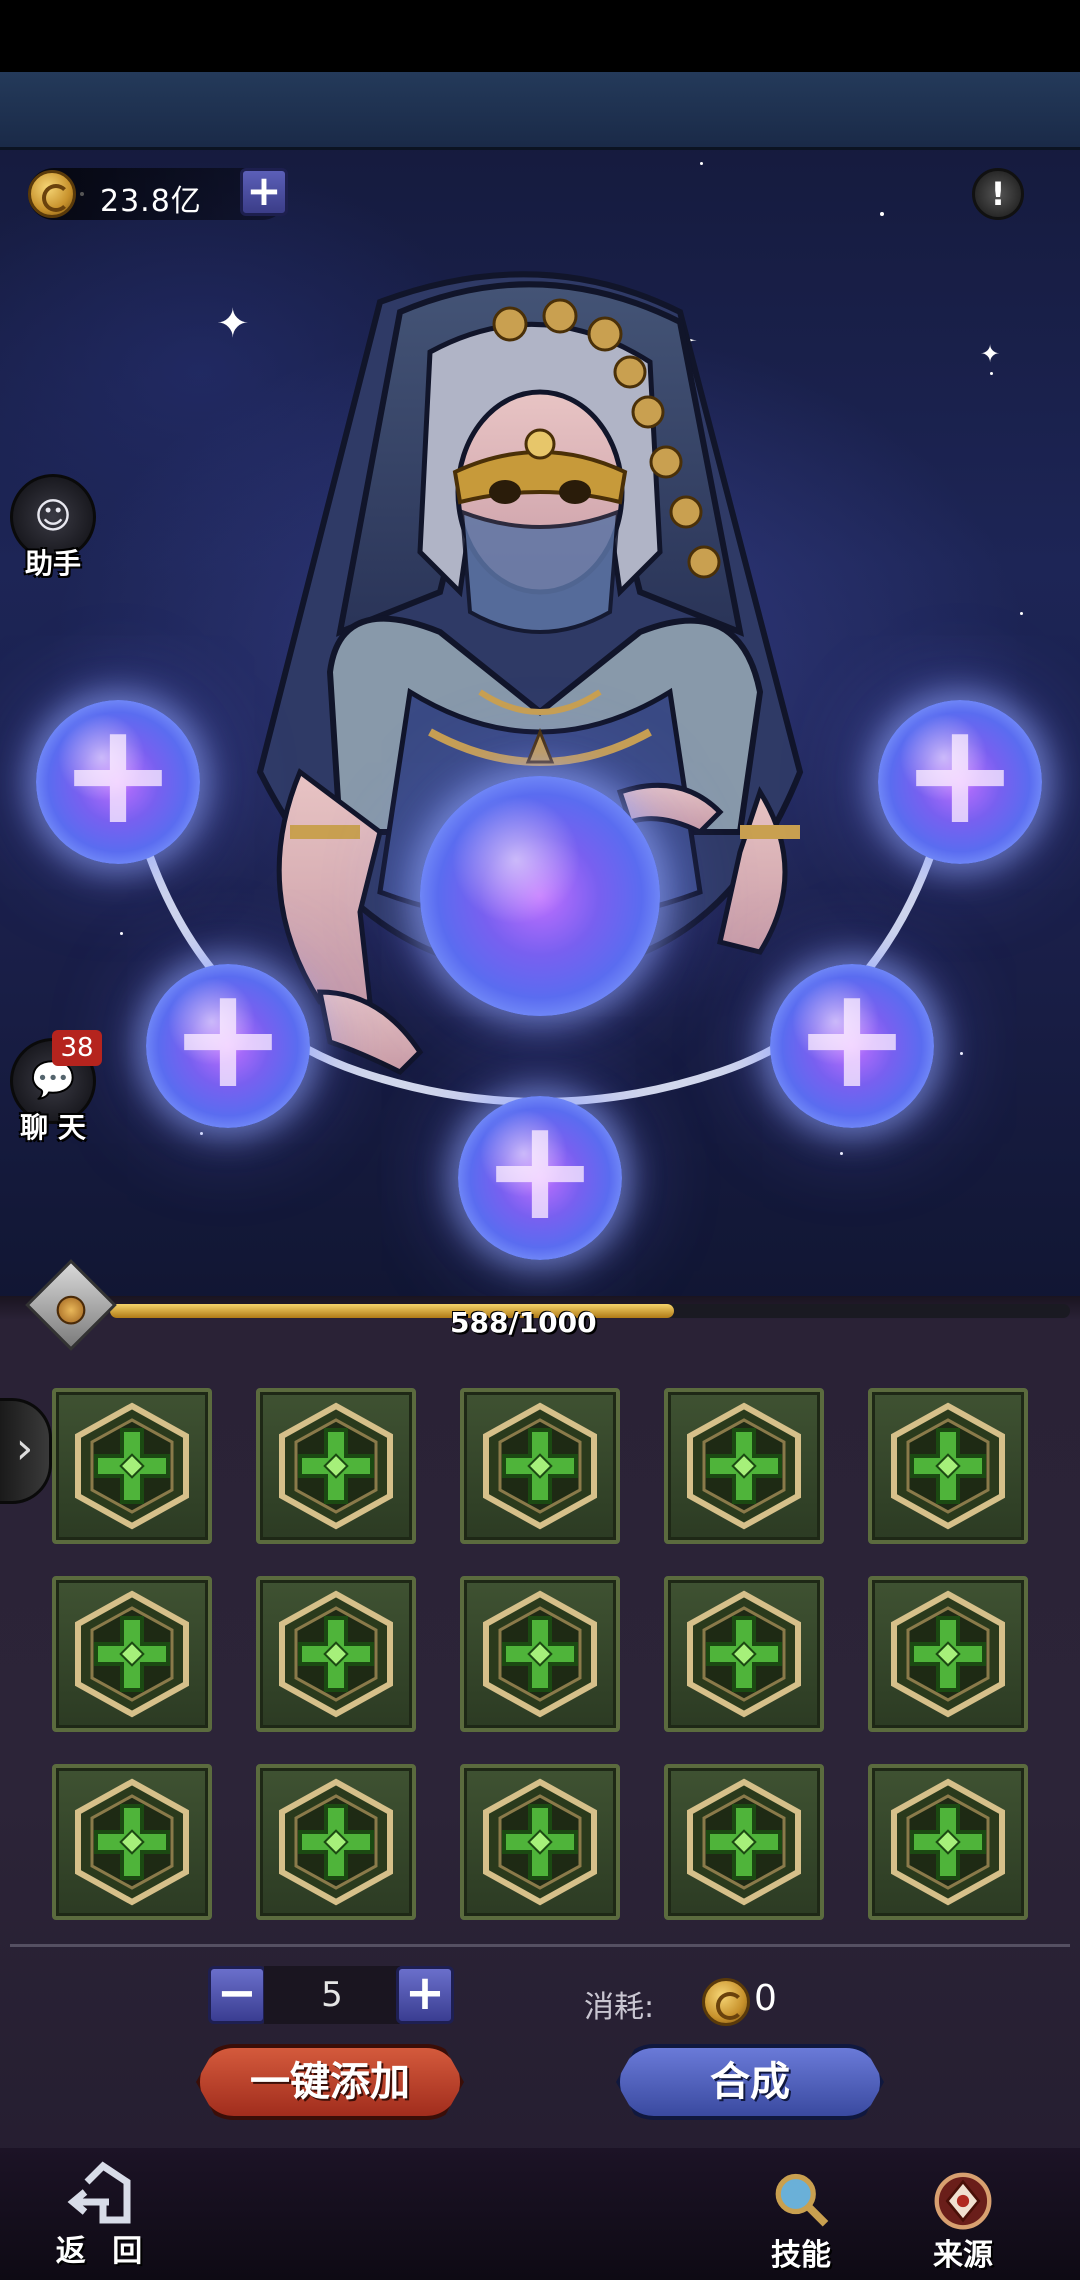 Image resolution: width=1080 pixels, height=2280 pixels. I want to click on source-button: 来源, so click(963, 2220).